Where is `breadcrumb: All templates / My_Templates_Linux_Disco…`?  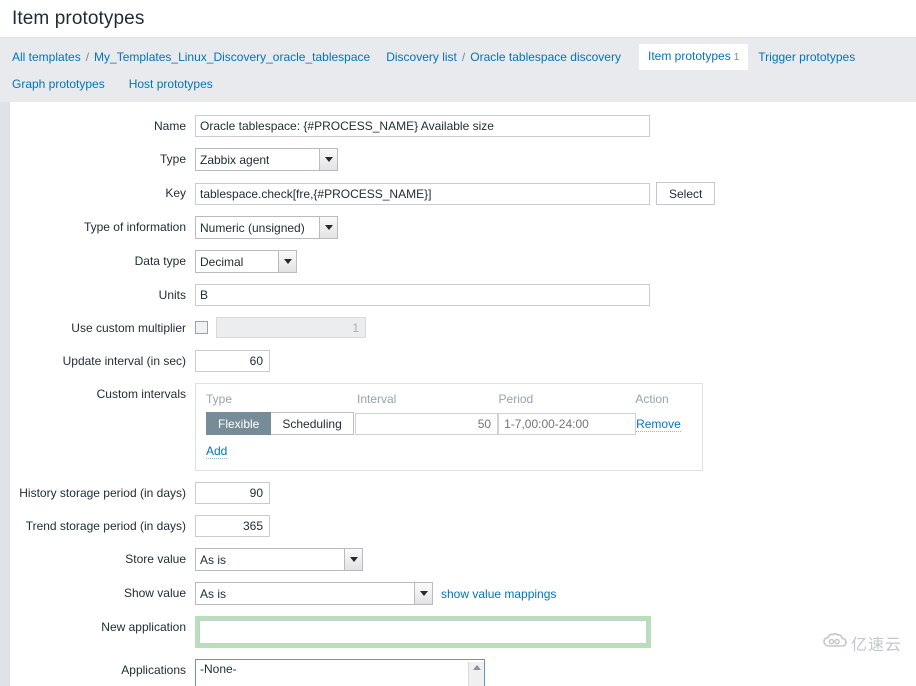
breadcrumb: All templates / My_Templates_Linux_Disco… is located at coordinates (464, 57).